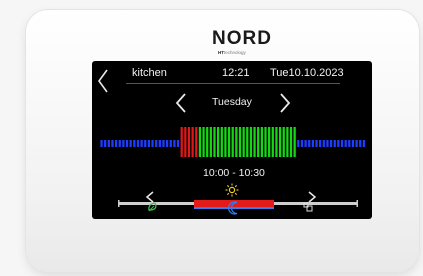  Describe the element at coordinates (232, 190) in the screenshot. I see `sun-icon` at that location.